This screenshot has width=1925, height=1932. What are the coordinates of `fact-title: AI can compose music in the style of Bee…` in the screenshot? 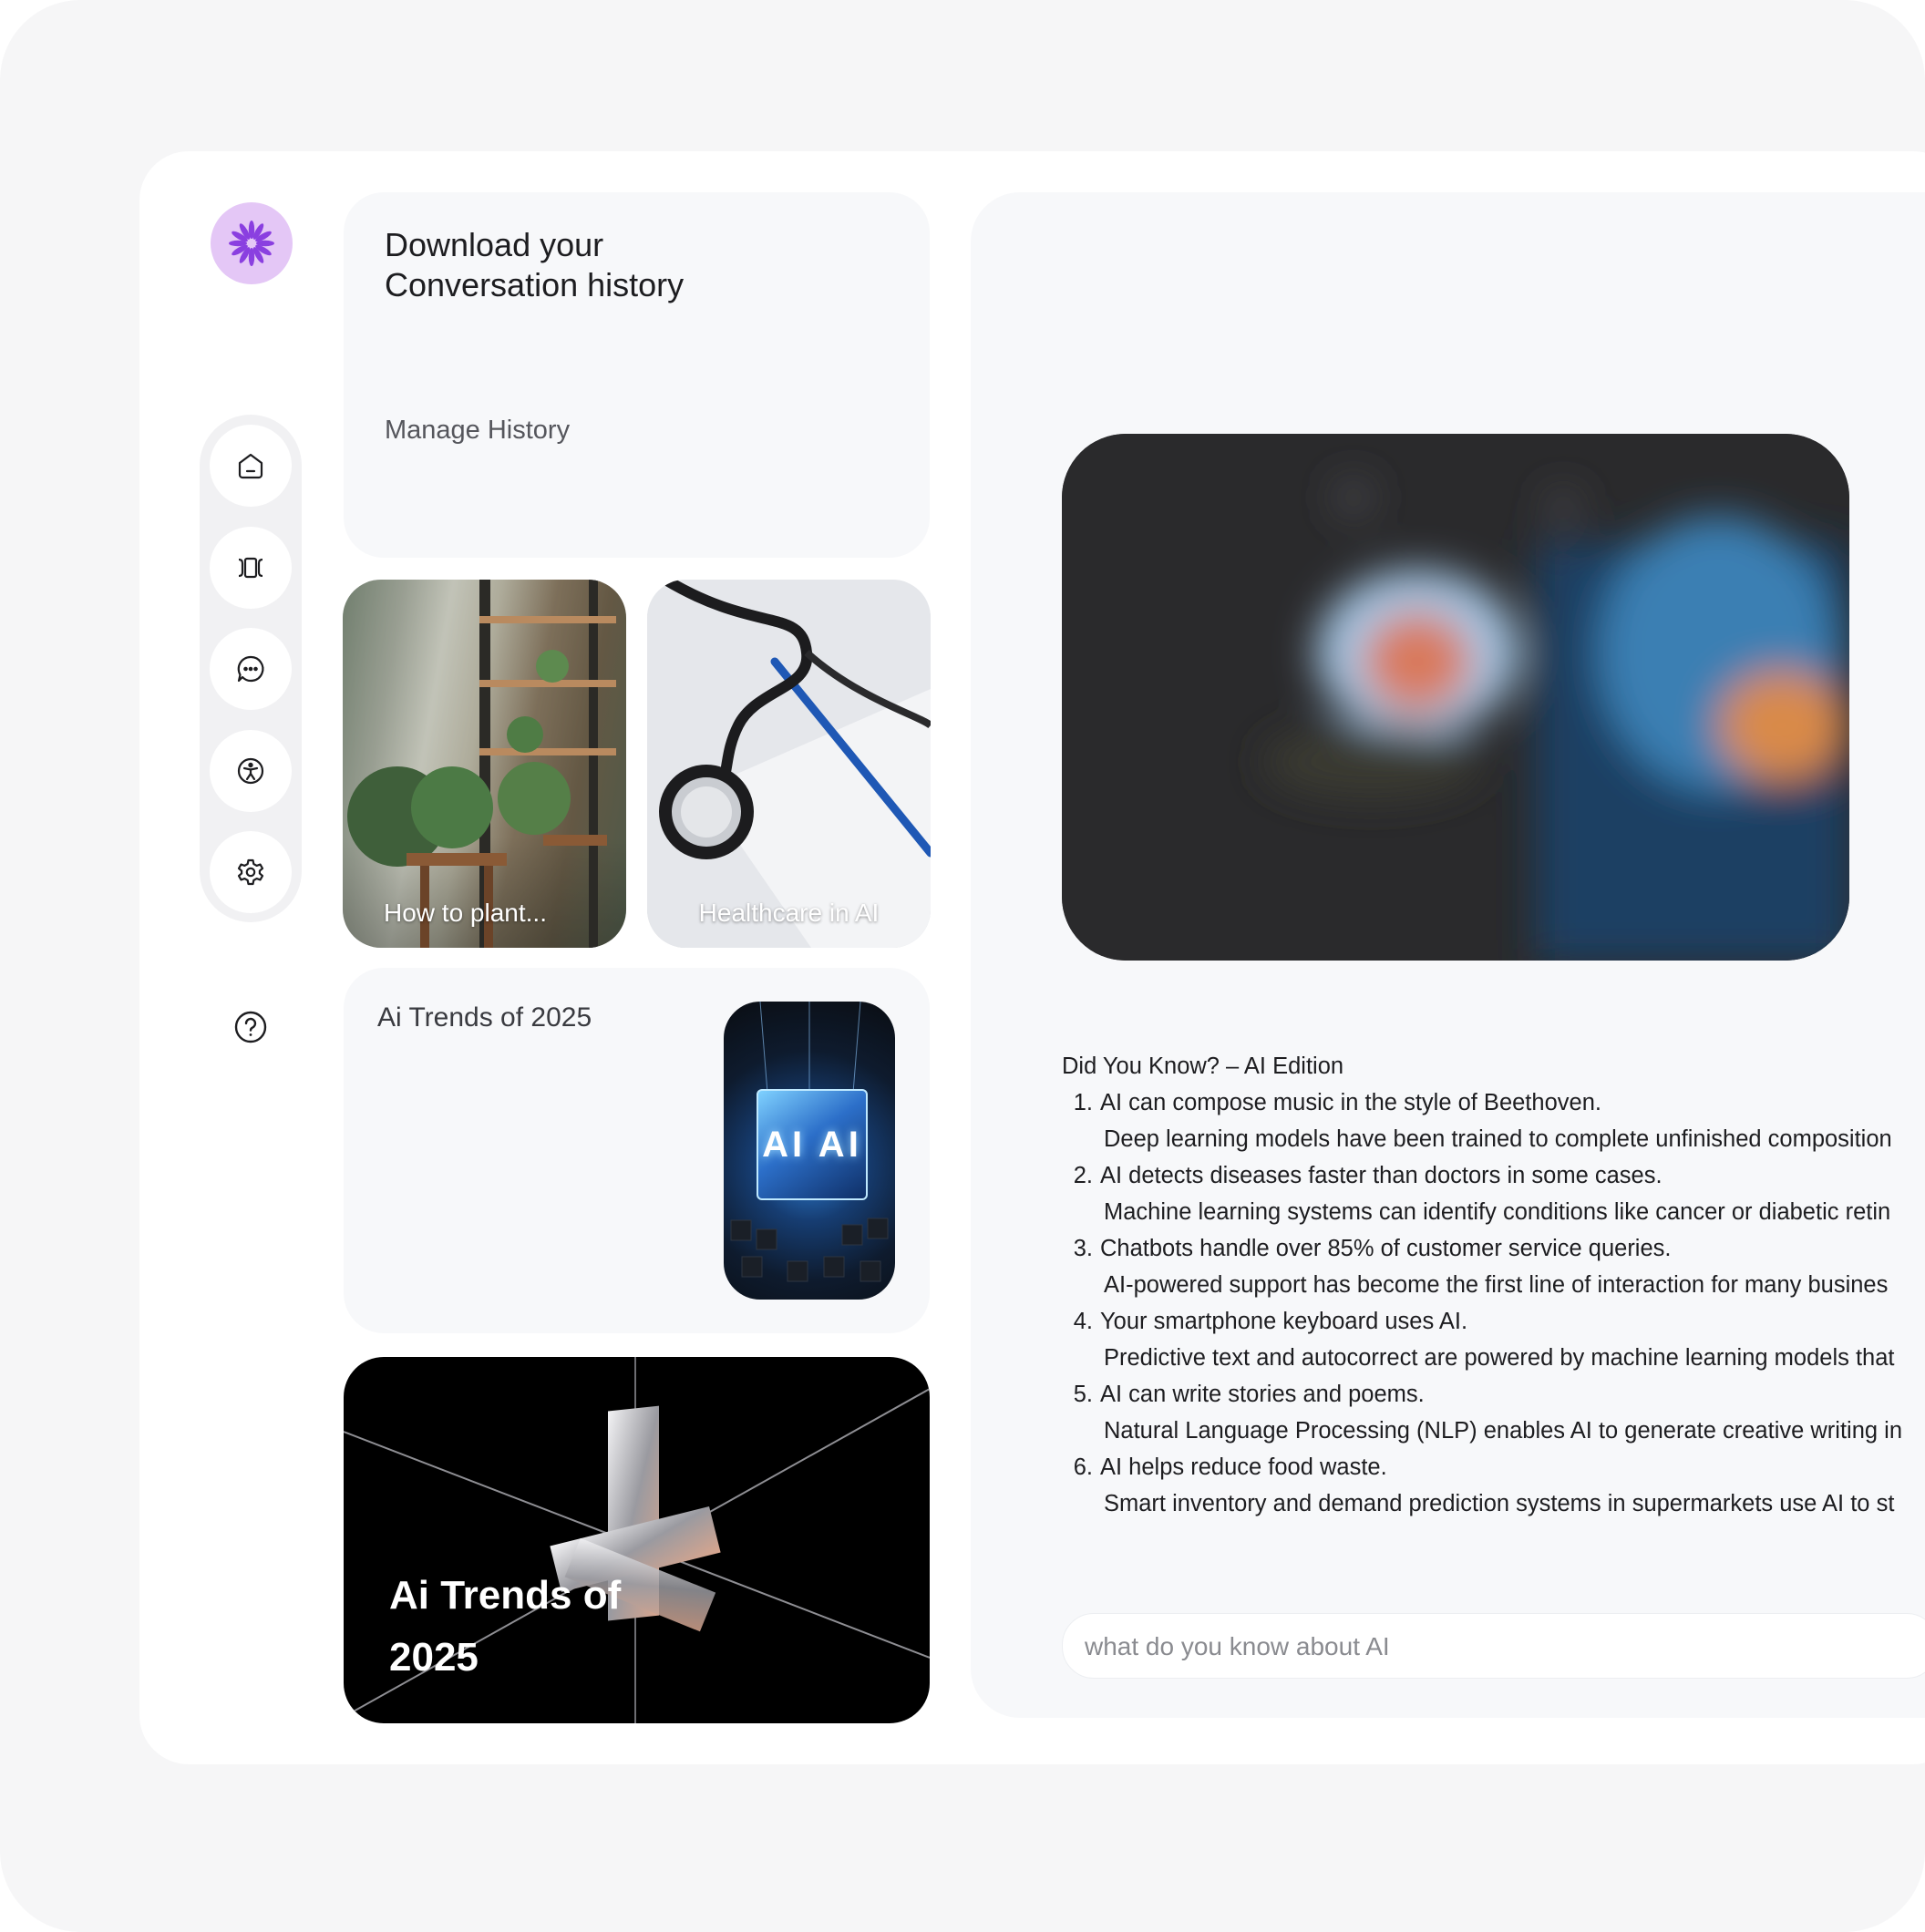 It's located at (1350, 1102).